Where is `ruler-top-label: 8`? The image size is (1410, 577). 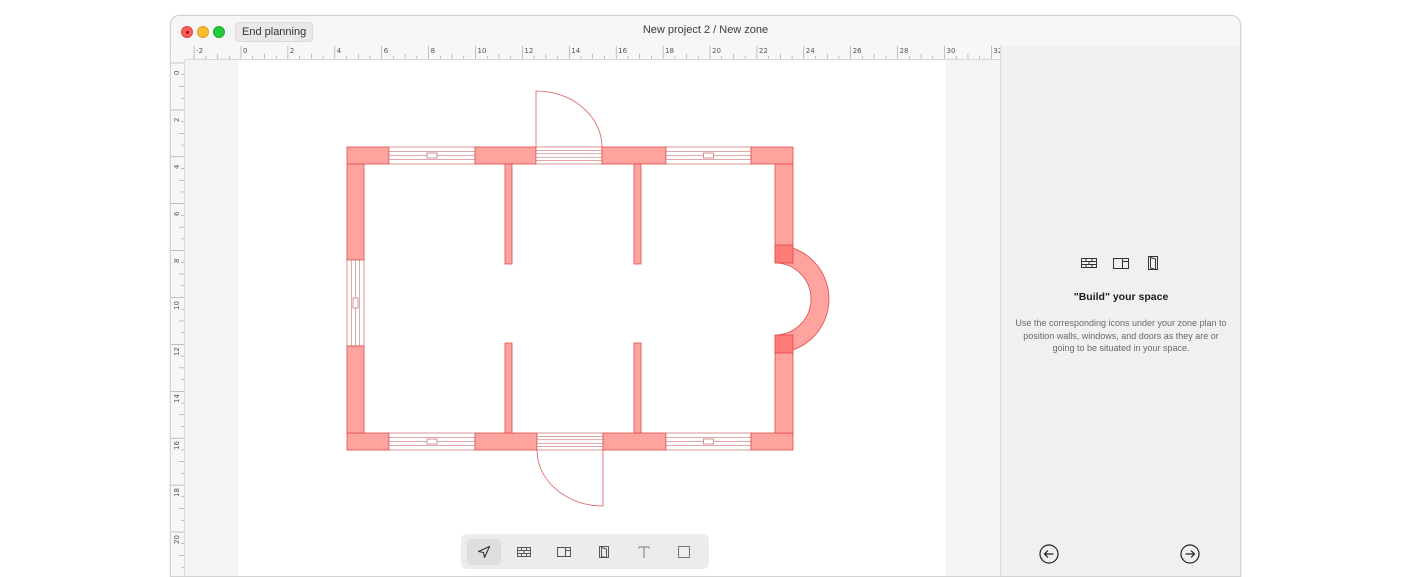 ruler-top-label: 8 is located at coordinates (433, 51).